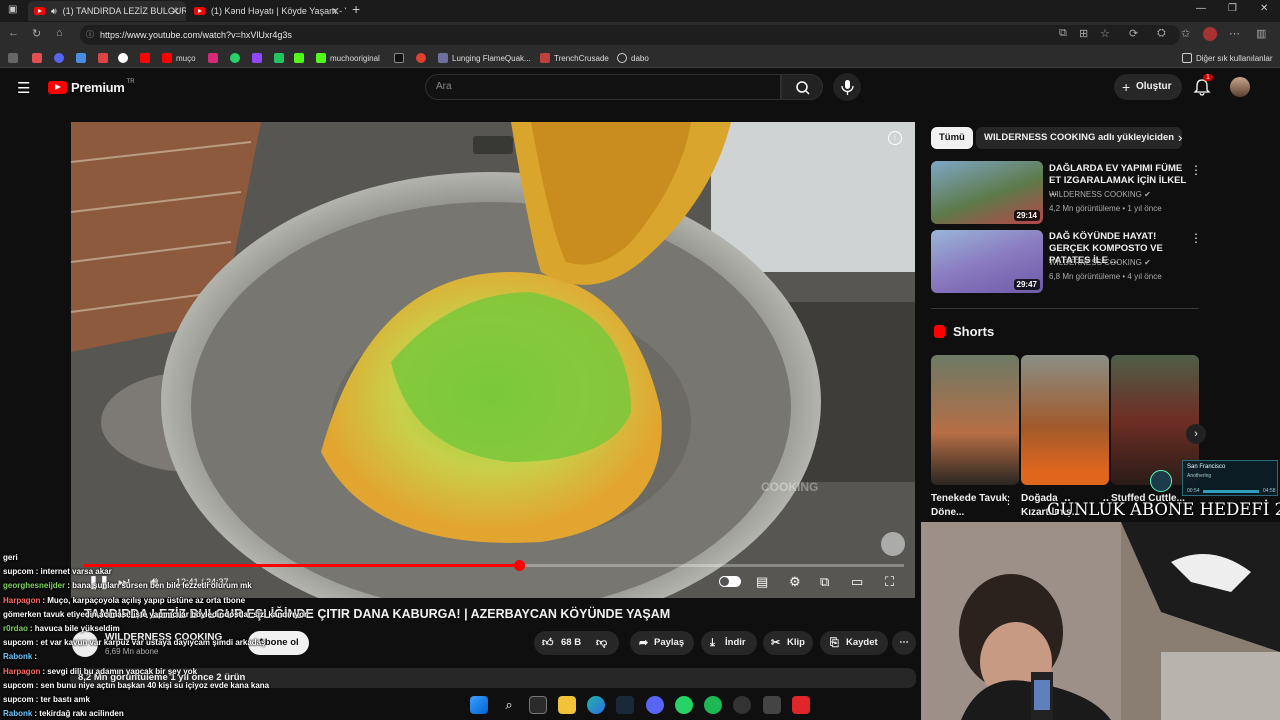 The image size is (1280, 720). What do you see at coordinates (57, 87) in the screenshot?
I see `youtube-logo-icon` at bounding box center [57, 87].